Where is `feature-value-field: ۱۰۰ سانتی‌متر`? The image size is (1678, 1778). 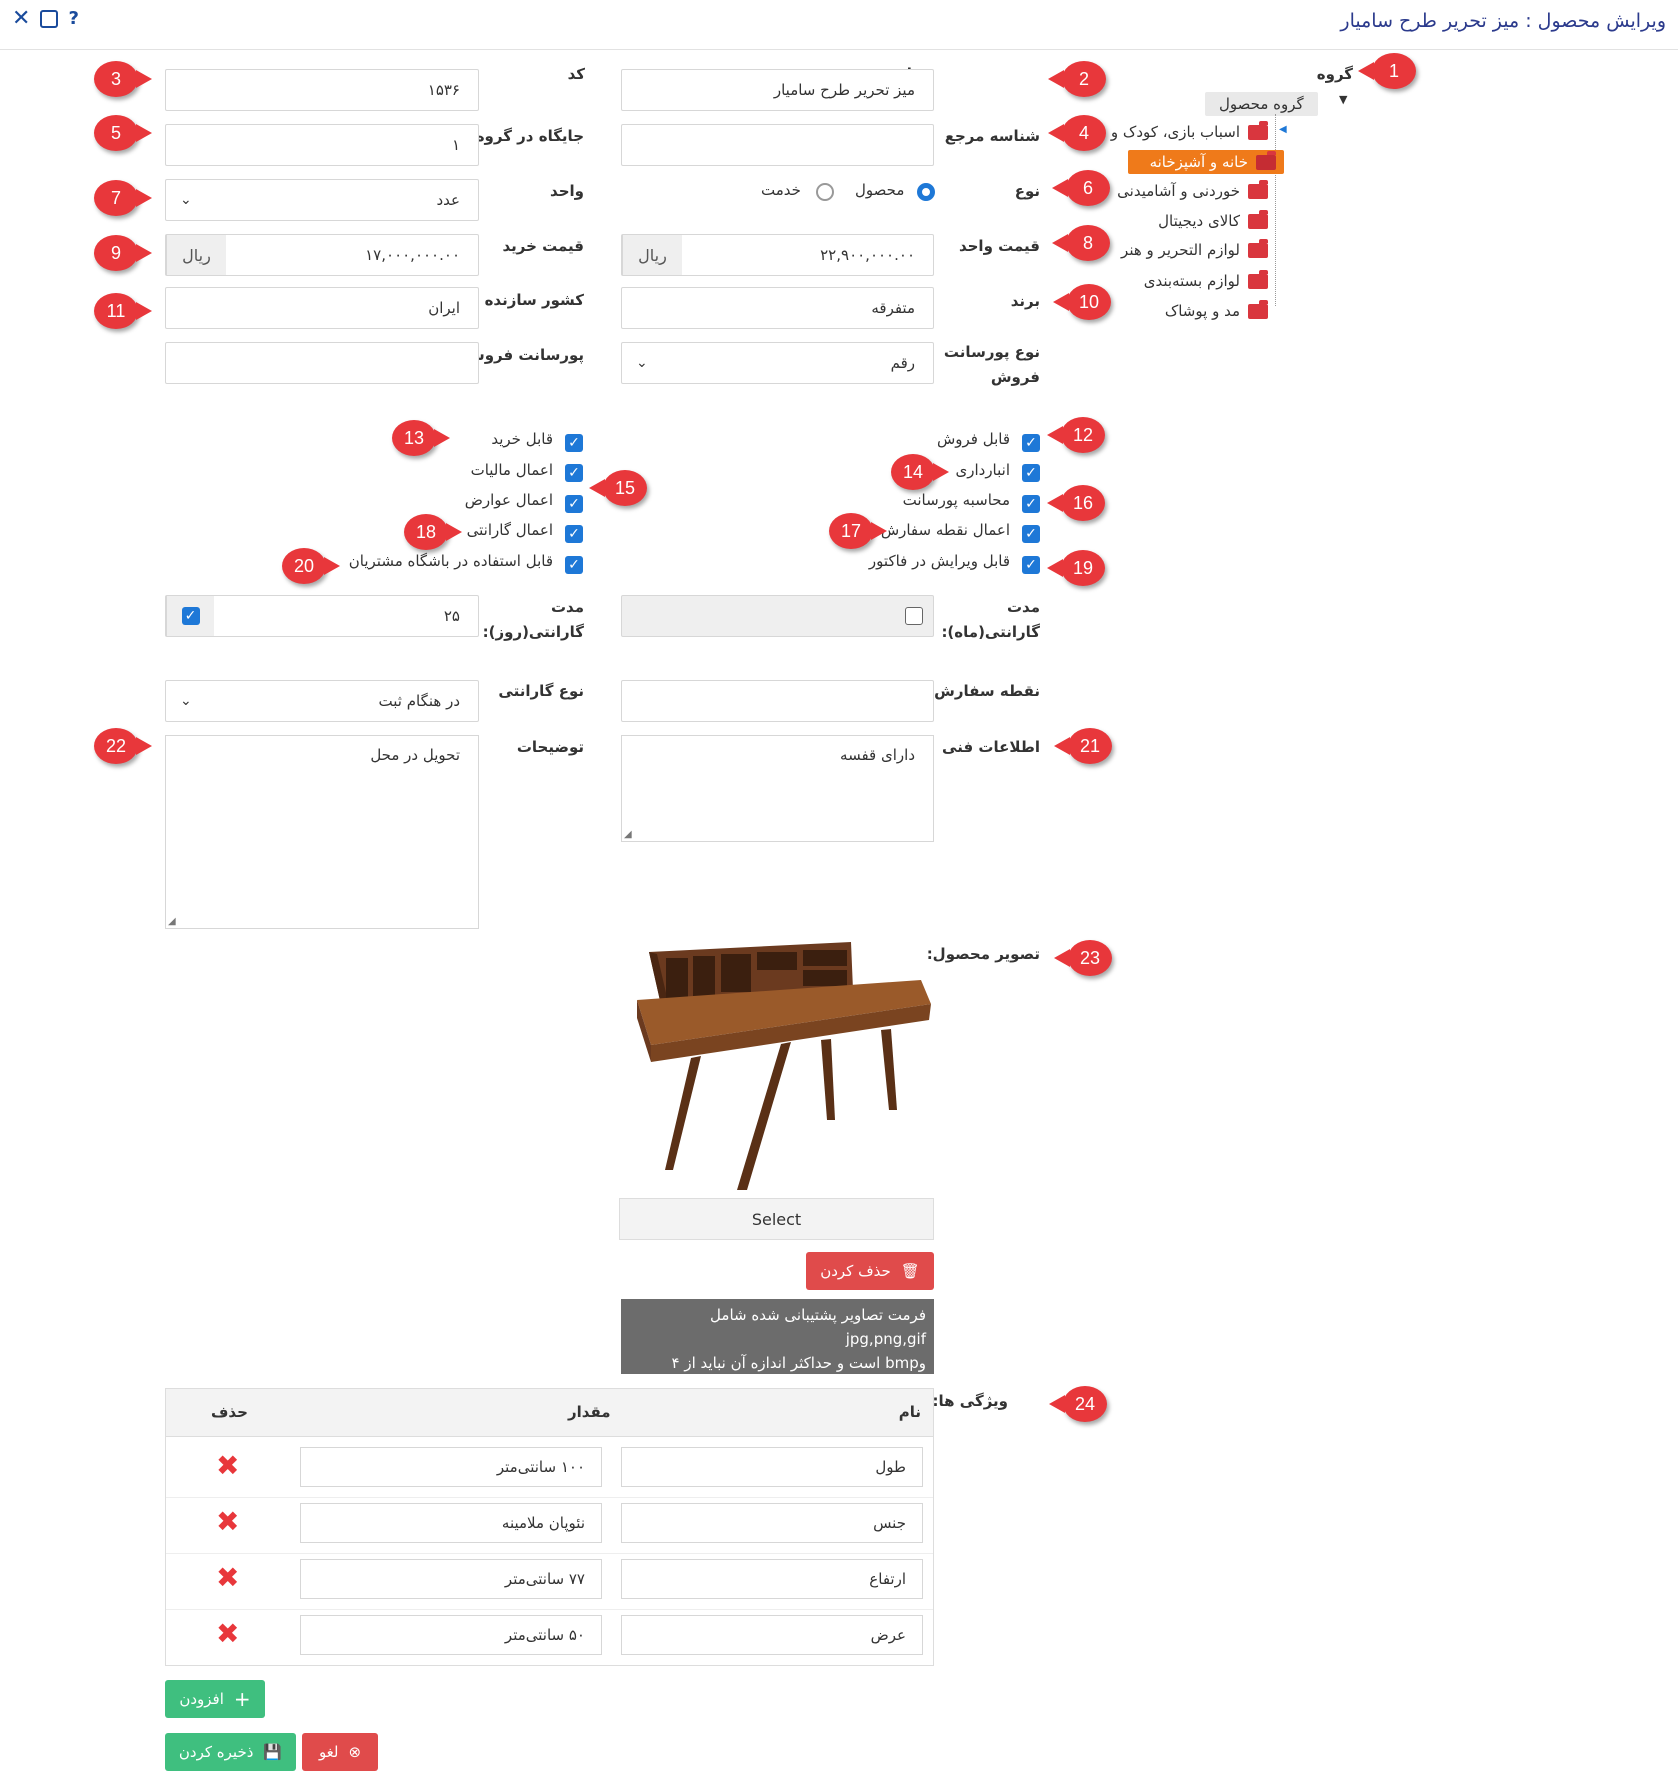 feature-value-field: ۱۰۰ سانتی‌متر is located at coordinates (451, 1467).